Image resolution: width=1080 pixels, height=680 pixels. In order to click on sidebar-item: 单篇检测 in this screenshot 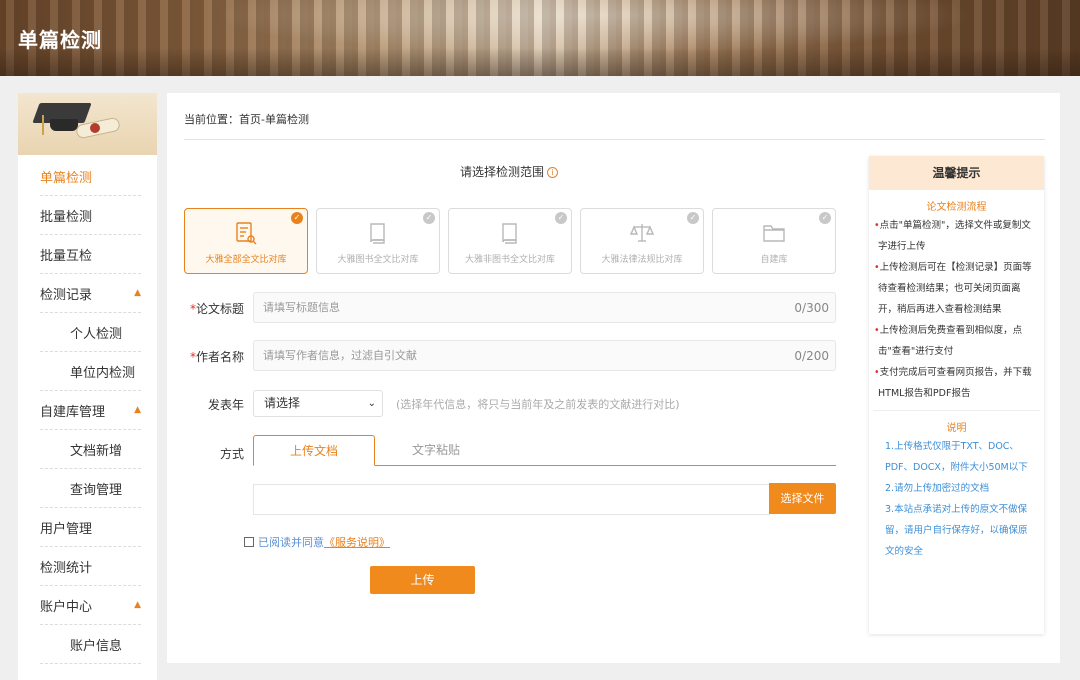, I will do `click(90, 176)`.